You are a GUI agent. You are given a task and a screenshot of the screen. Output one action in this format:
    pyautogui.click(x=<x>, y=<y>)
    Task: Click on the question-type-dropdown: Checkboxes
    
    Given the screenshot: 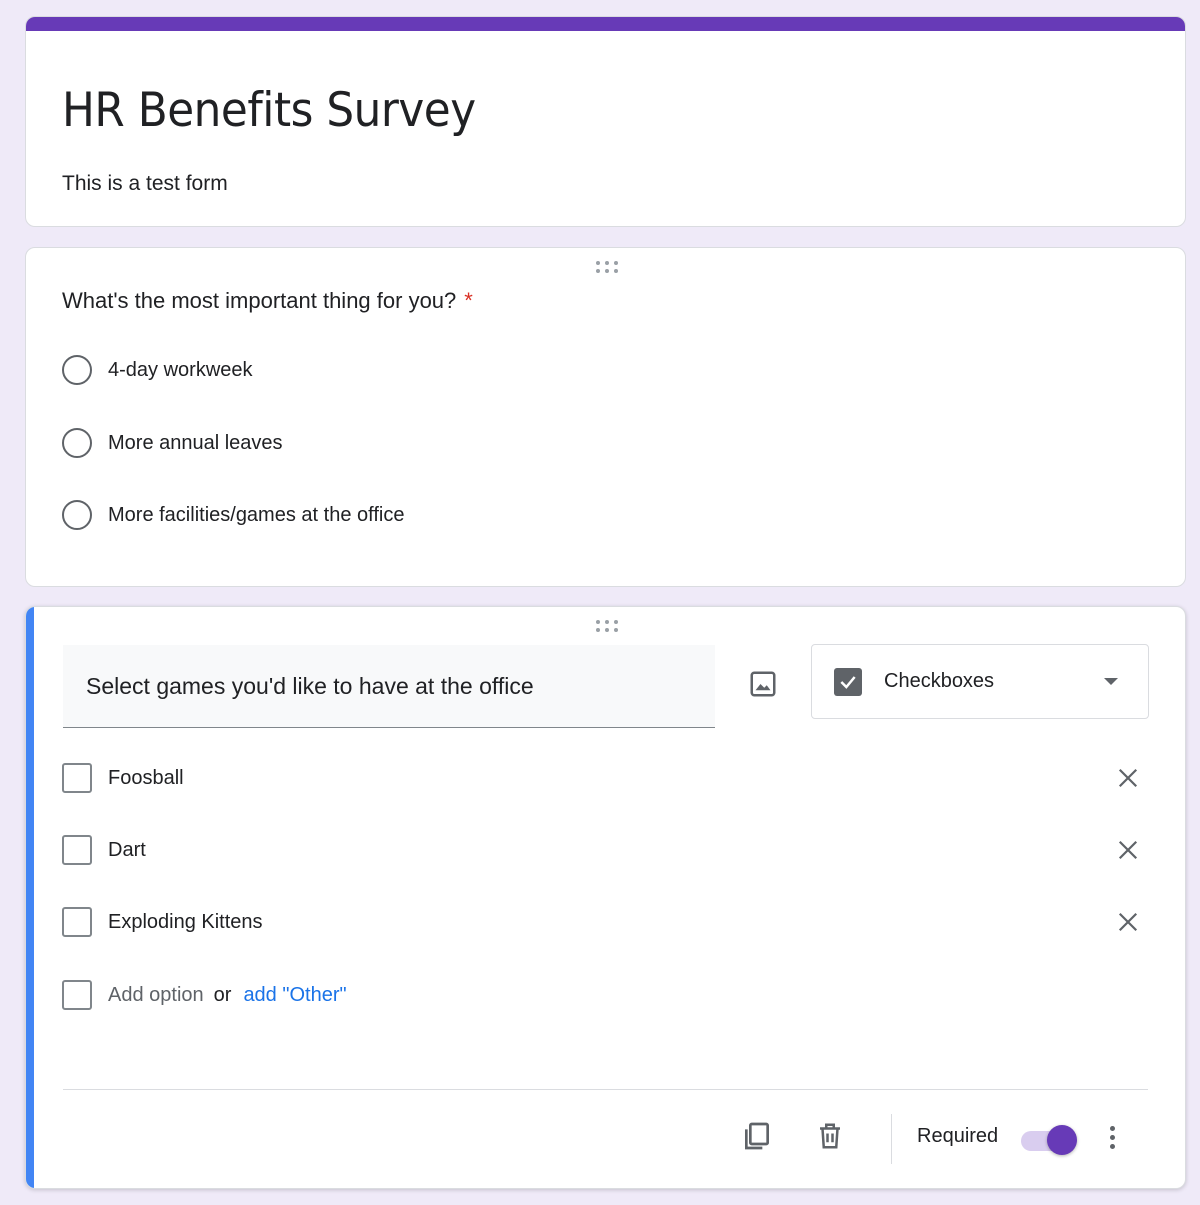 What is the action you would take?
    pyautogui.click(x=980, y=681)
    